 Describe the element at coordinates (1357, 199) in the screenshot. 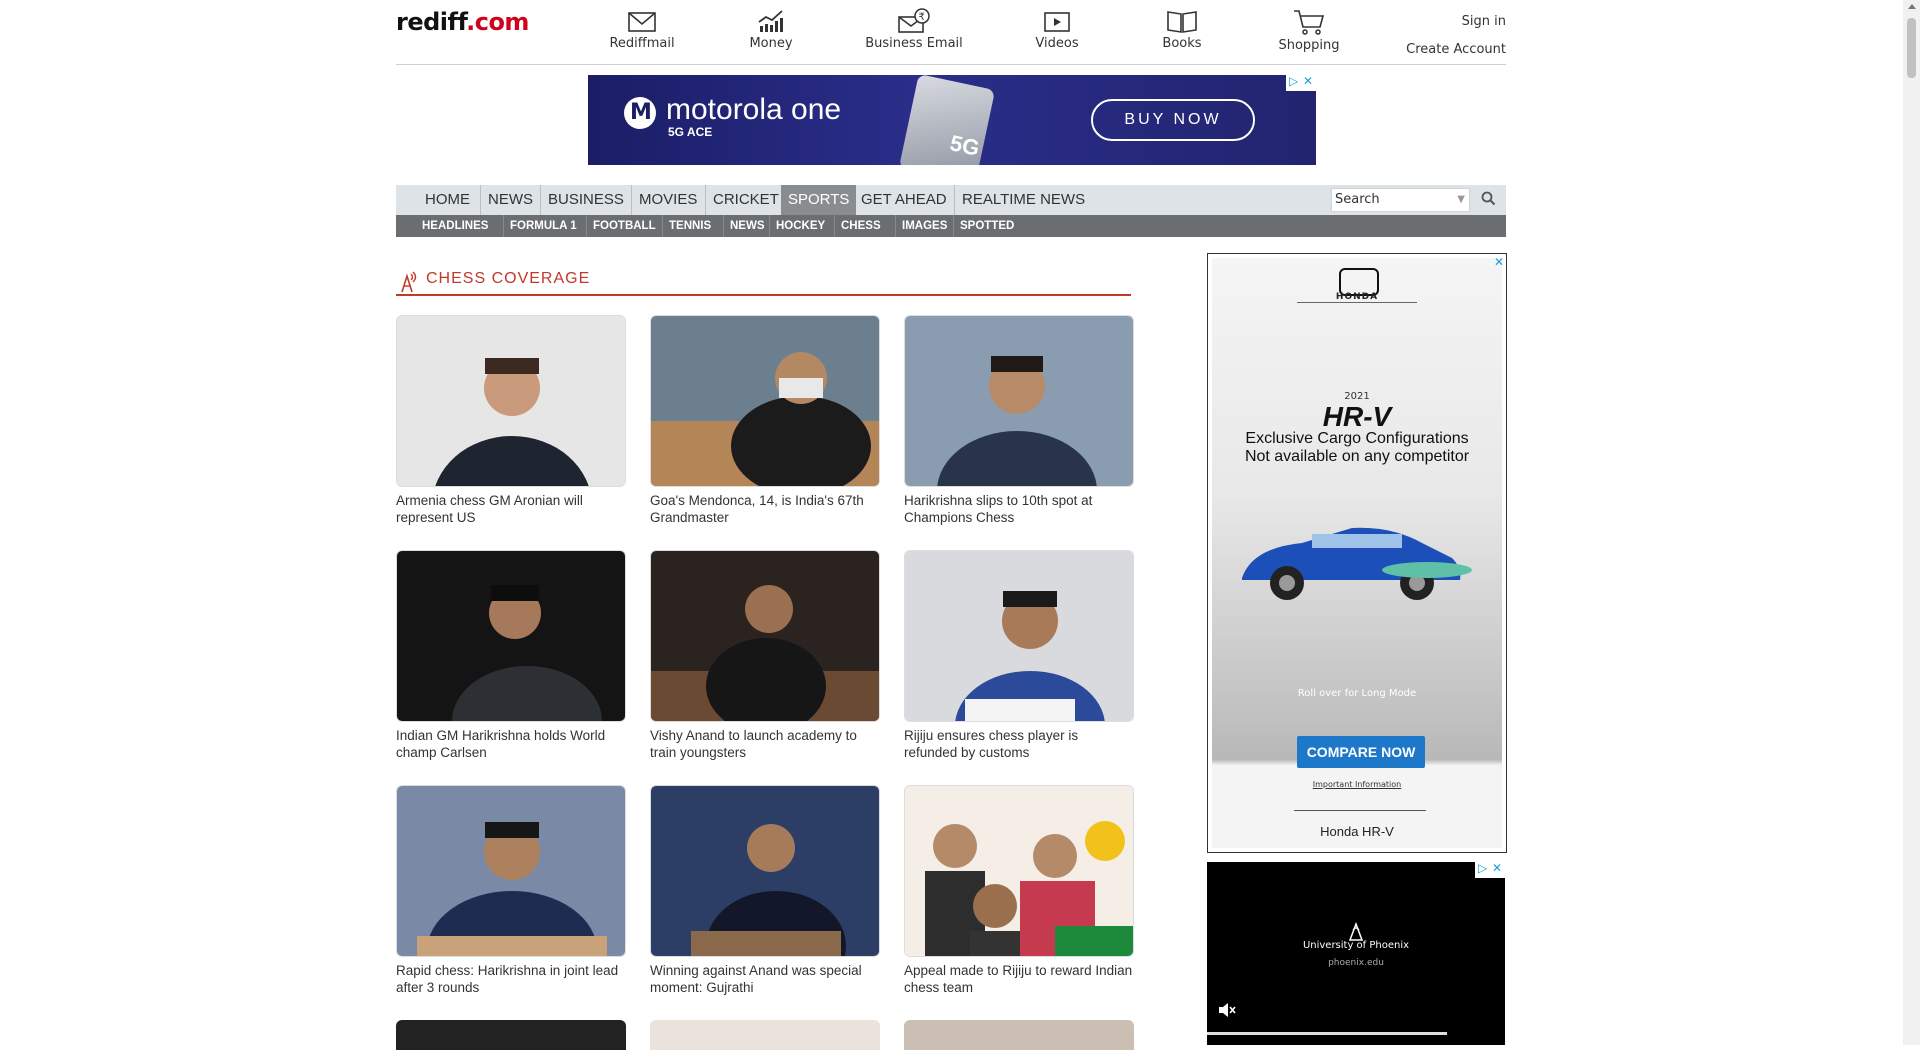

I see `search-placeholder: Search` at that location.